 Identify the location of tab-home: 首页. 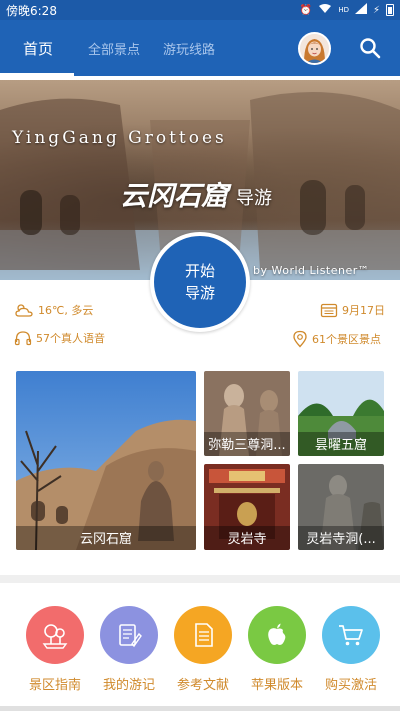
(38, 48).